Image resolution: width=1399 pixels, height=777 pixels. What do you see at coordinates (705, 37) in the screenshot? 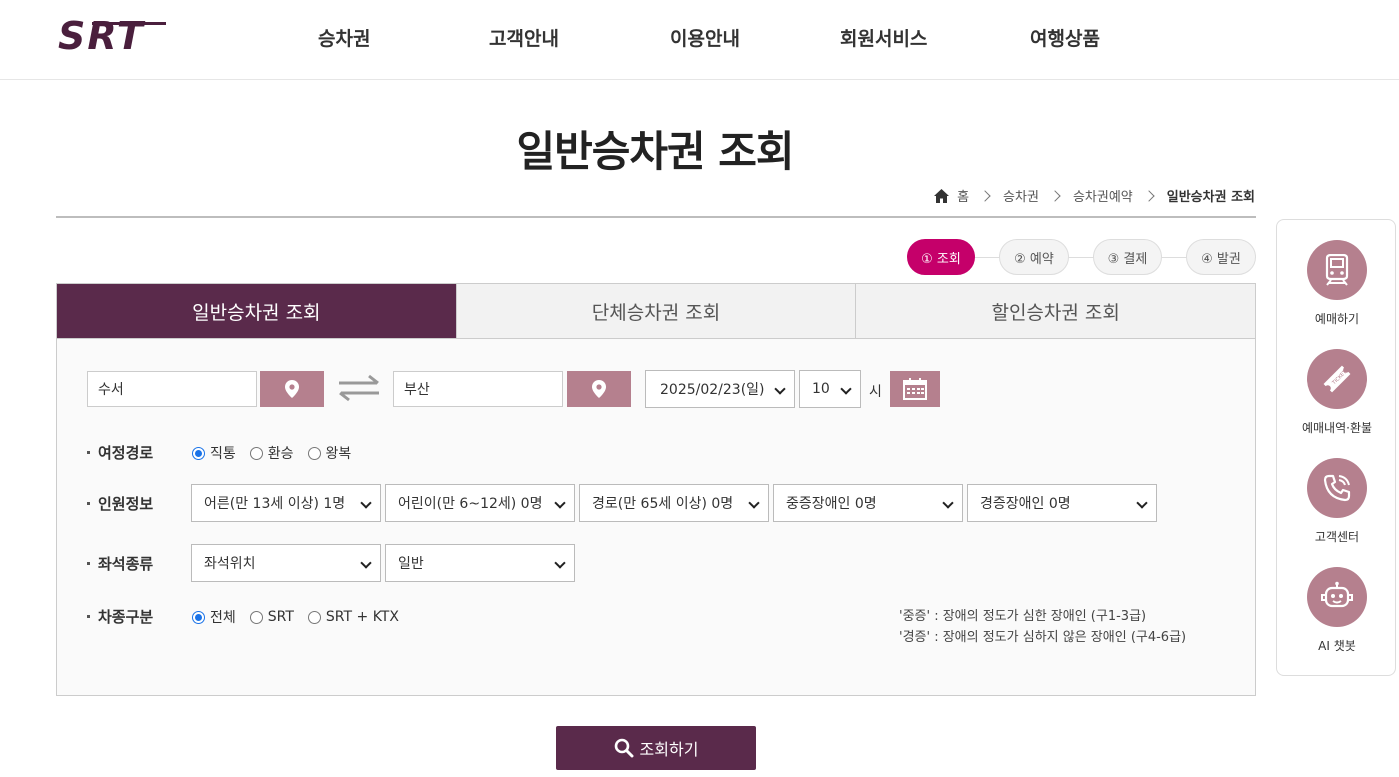
I see `nav-usage-guide: 이용안내` at bounding box center [705, 37].